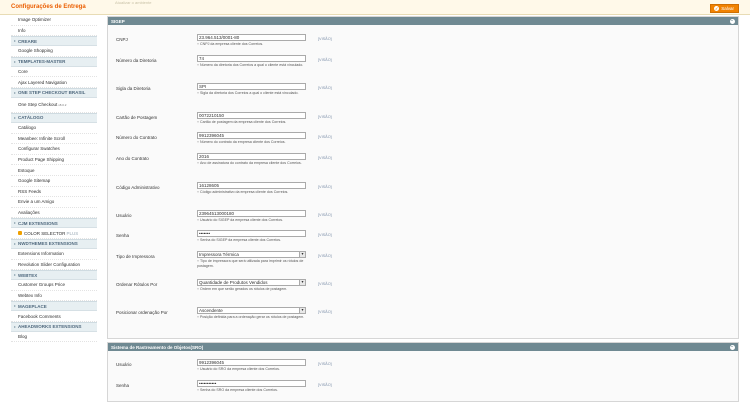  What do you see at coordinates (251, 115) in the screenshot?
I see `field-input: 0072210150` at bounding box center [251, 115].